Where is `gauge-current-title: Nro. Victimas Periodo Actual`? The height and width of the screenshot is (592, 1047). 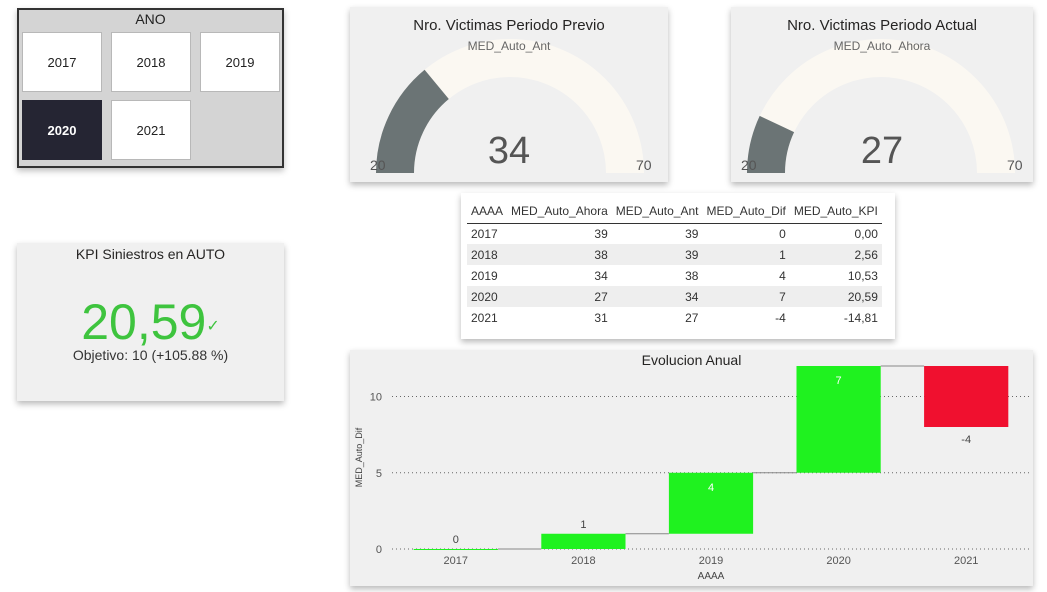 gauge-current-title: Nro. Victimas Periodo Actual is located at coordinates (882, 25).